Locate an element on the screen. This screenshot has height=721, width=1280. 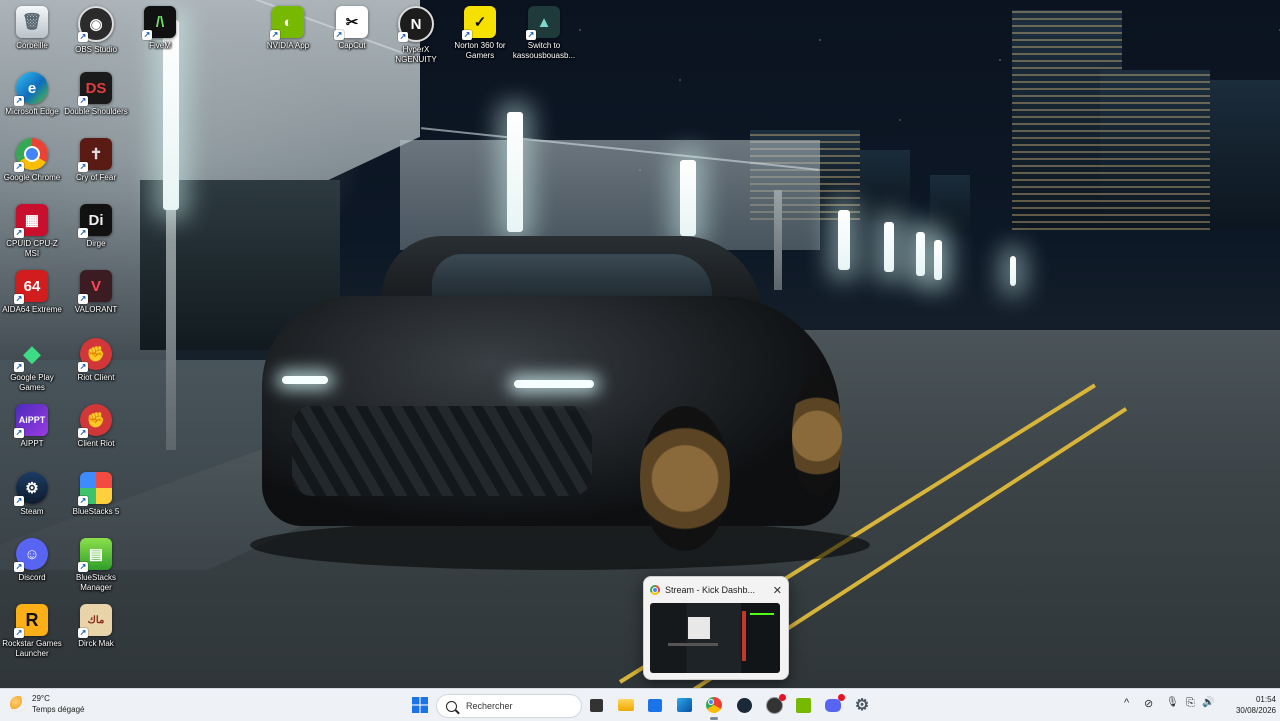
discord-icon: ☺ ↗ is located at coordinates (31, 555).